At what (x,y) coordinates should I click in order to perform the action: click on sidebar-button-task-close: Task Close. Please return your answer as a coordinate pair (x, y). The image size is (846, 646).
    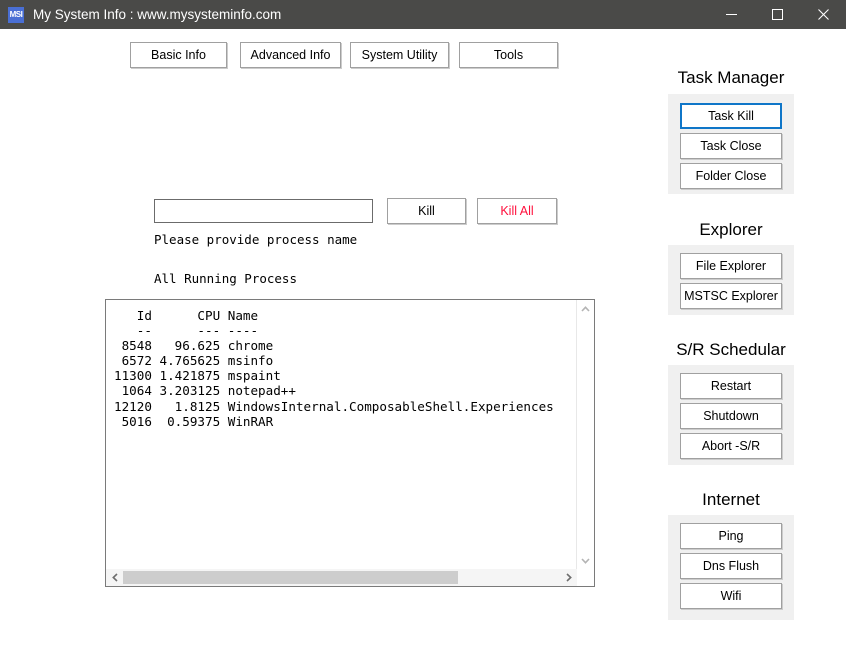
    Looking at the image, I should click on (731, 146).